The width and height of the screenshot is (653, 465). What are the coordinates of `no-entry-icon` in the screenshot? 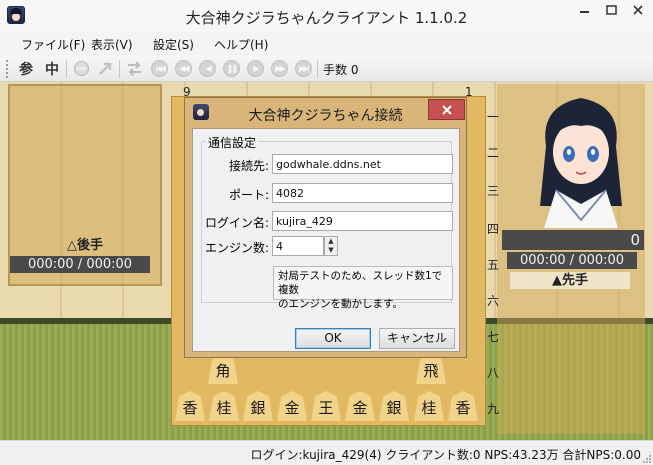 It's located at (81, 68).